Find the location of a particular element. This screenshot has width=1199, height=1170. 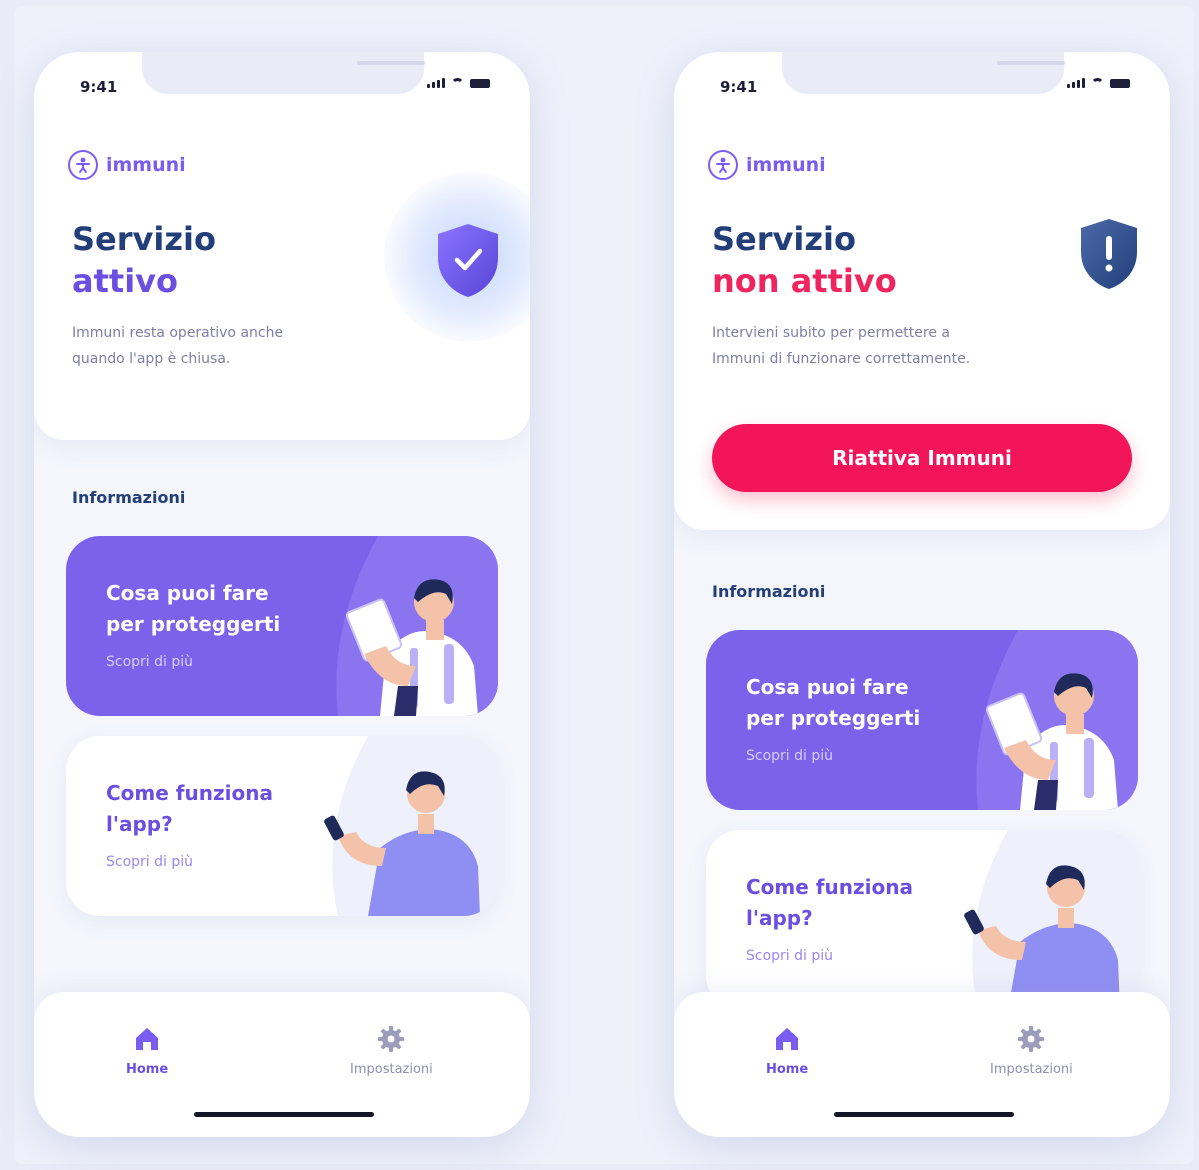

service-status: attivo is located at coordinates (125, 281).